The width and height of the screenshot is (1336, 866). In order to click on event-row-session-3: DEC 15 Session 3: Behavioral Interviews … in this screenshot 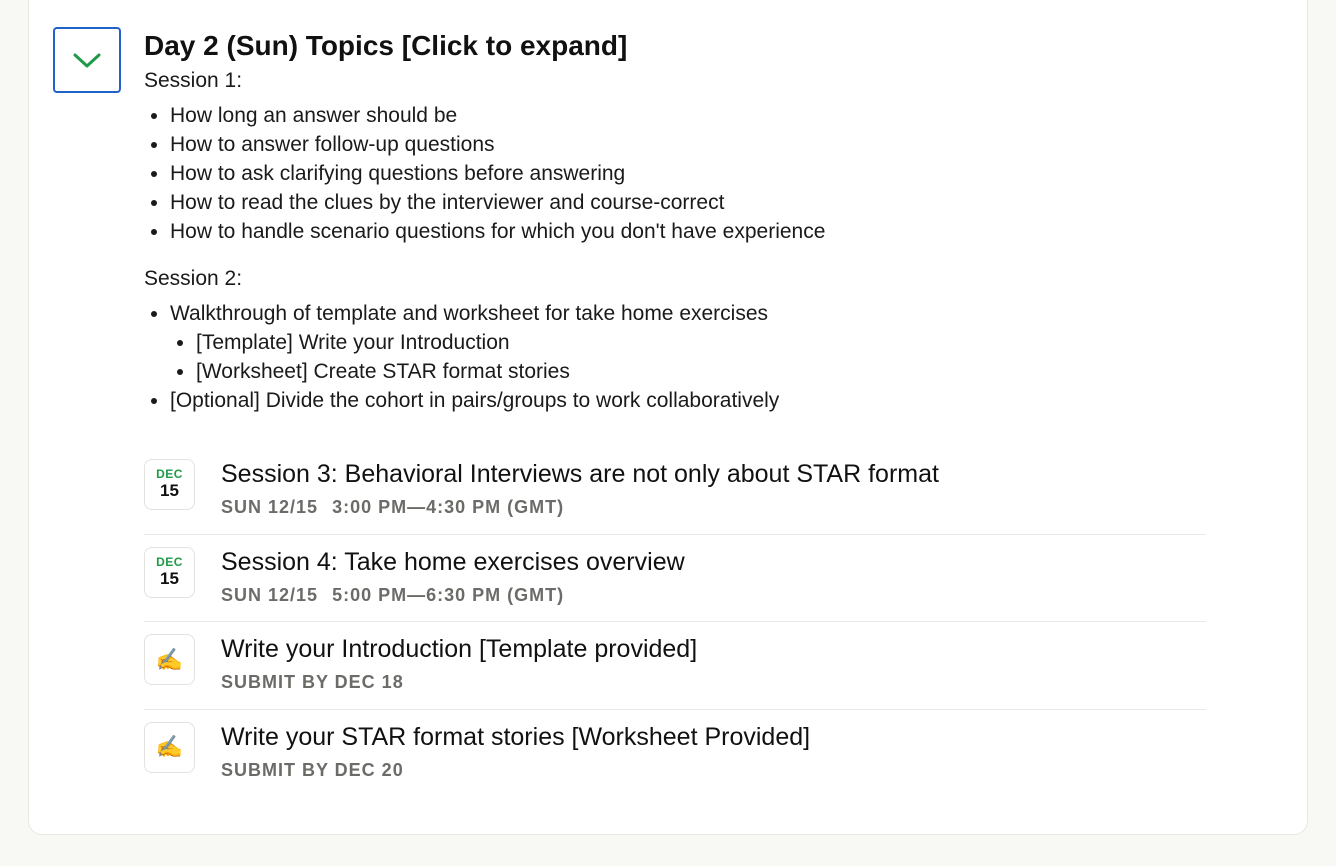, I will do `click(675, 491)`.